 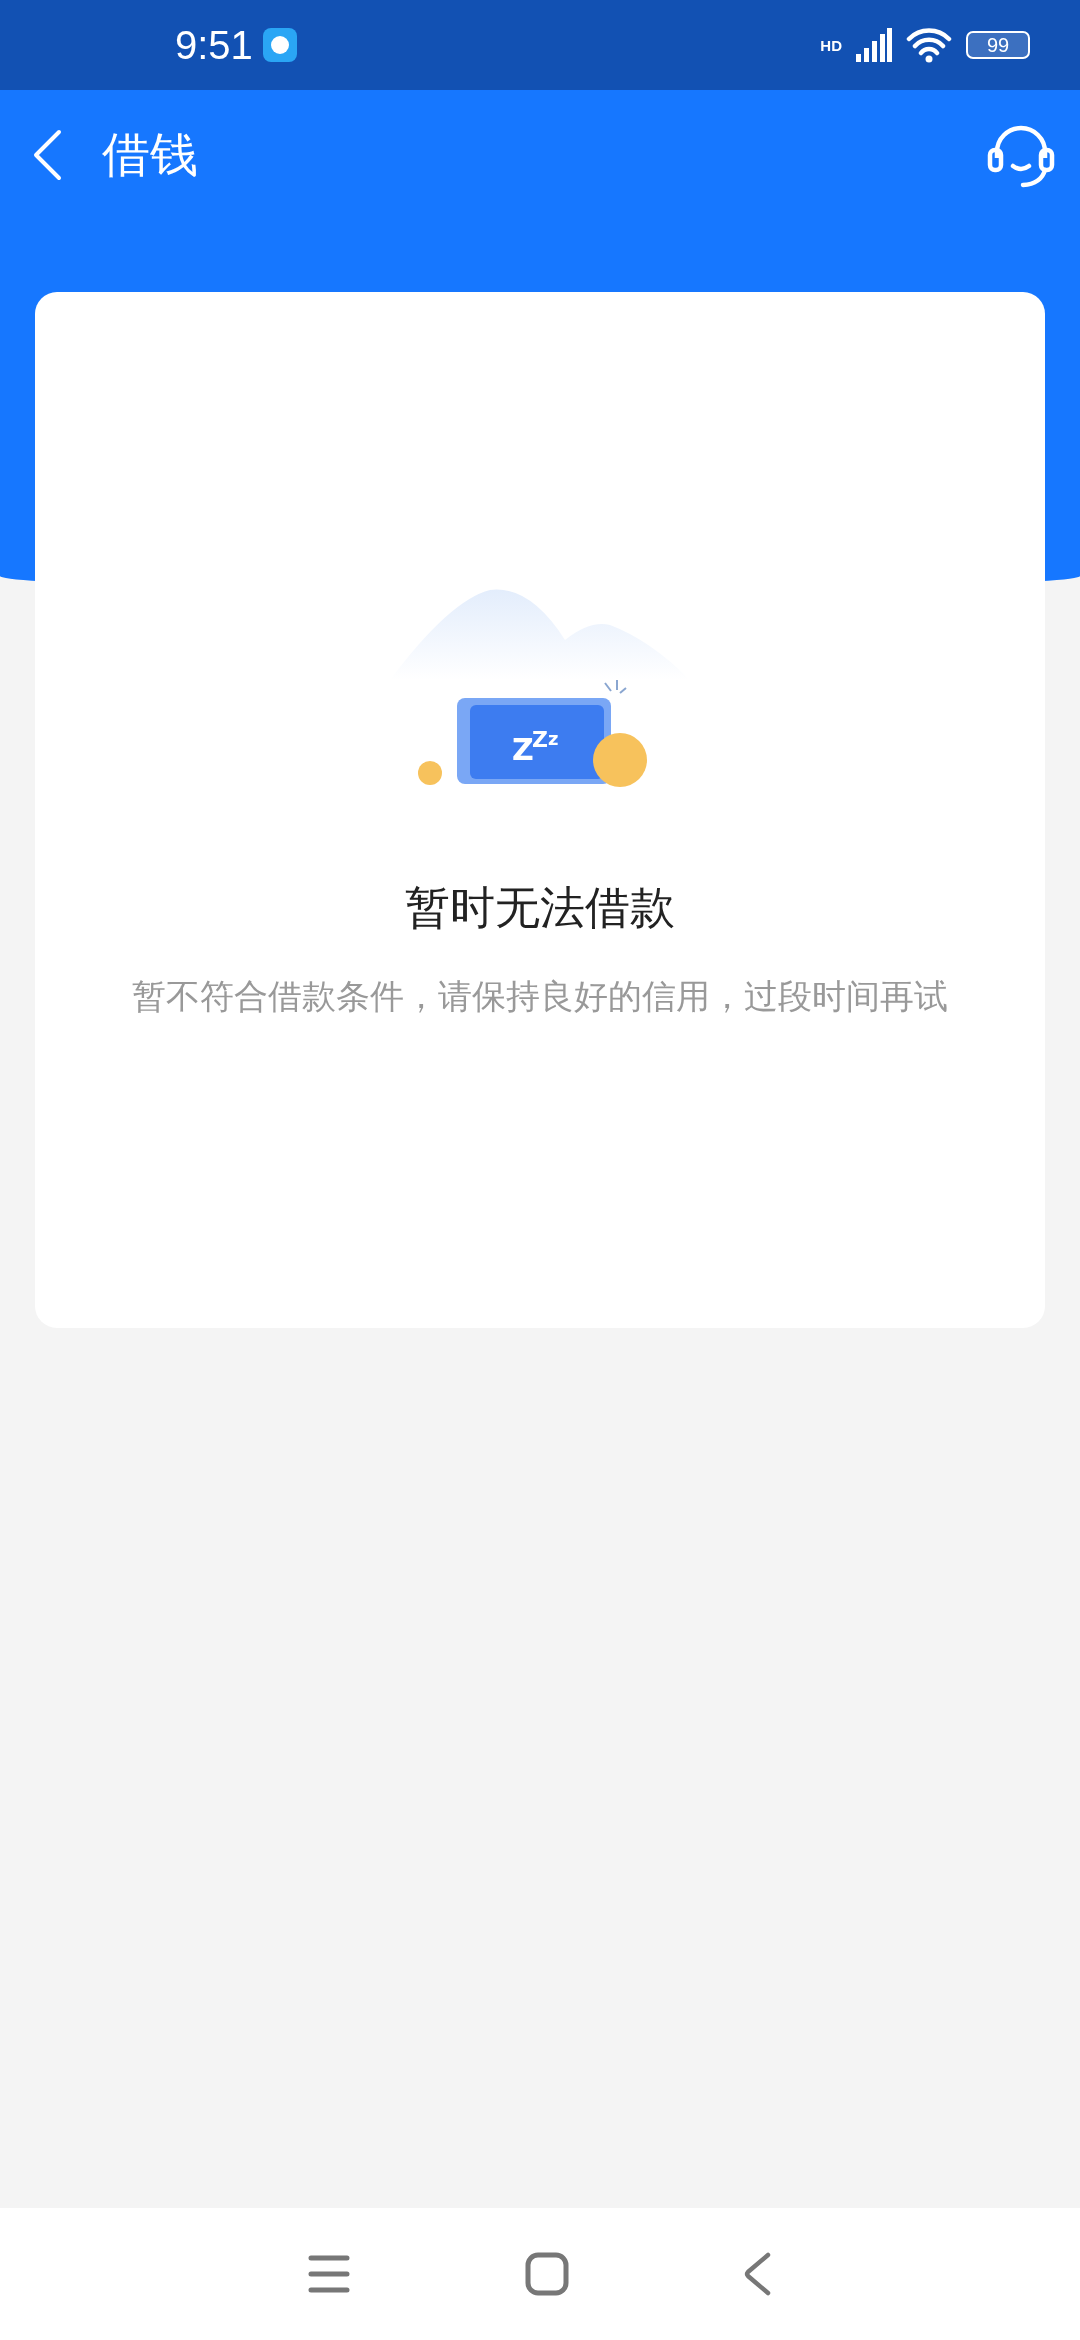 I want to click on home-icon, so click(x=547, y=2274).